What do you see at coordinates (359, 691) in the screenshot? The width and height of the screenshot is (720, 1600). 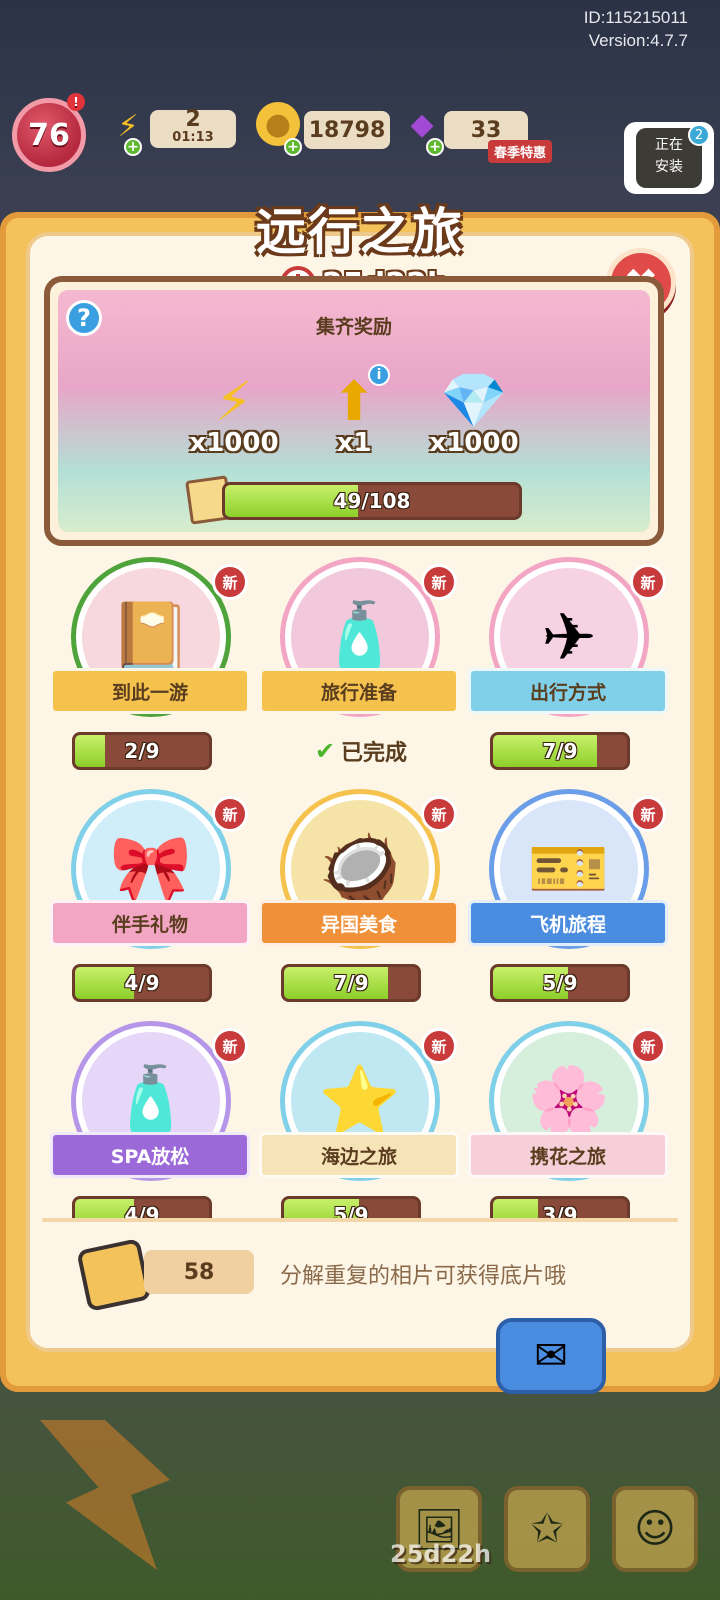 I see `album-label: 旅行准备` at bounding box center [359, 691].